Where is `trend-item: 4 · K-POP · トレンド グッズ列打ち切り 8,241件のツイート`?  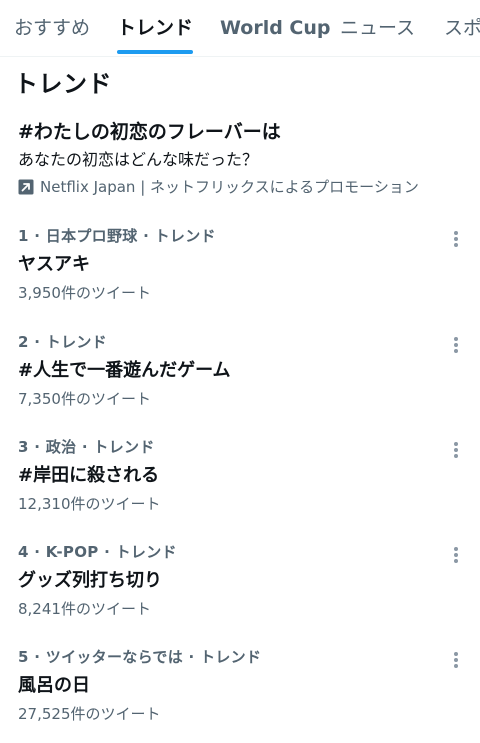 trend-item: 4 · K-POP · トレンド グッズ列打ち切り 8,241件のツイート is located at coordinates (240, 589).